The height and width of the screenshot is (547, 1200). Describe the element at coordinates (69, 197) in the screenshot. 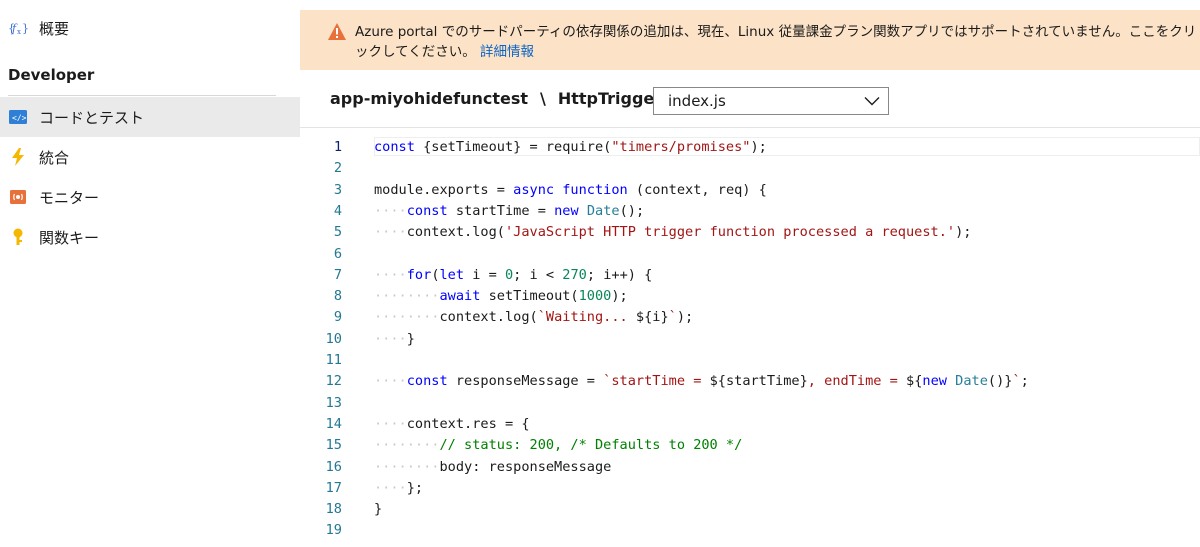

I see `sidebar-item-label: モニター` at that location.